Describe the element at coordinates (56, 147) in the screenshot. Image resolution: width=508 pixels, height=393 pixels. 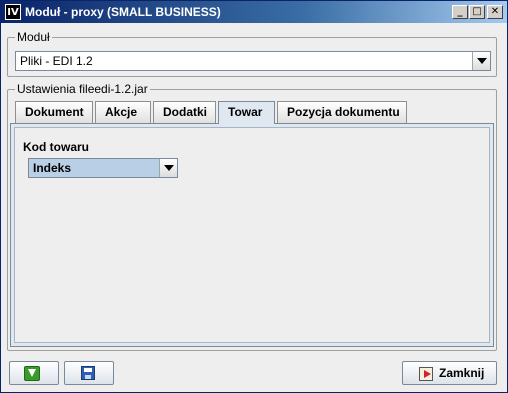
I see `kod-towaru-label: Kod towaru` at that location.